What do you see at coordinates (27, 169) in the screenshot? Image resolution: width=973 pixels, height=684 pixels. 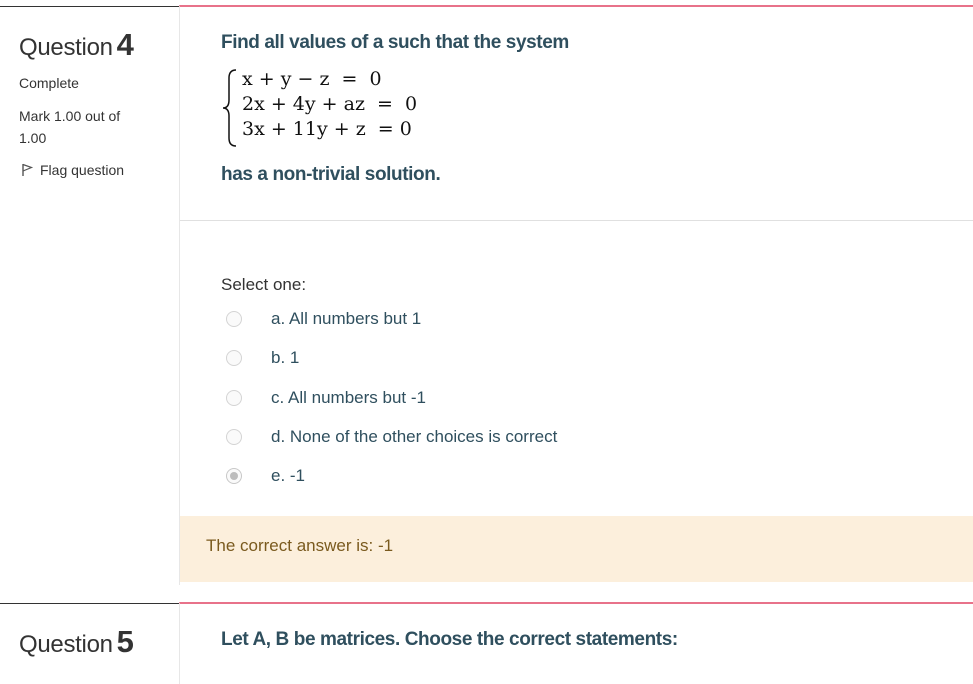 I see `flag-icon` at bounding box center [27, 169].